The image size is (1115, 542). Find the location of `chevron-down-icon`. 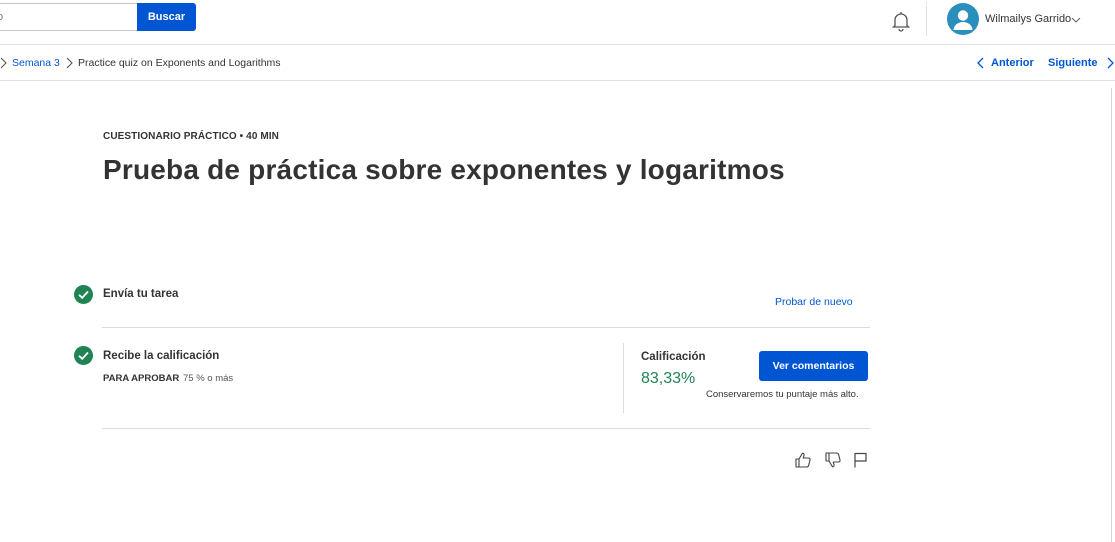

chevron-down-icon is located at coordinates (1076, 19).